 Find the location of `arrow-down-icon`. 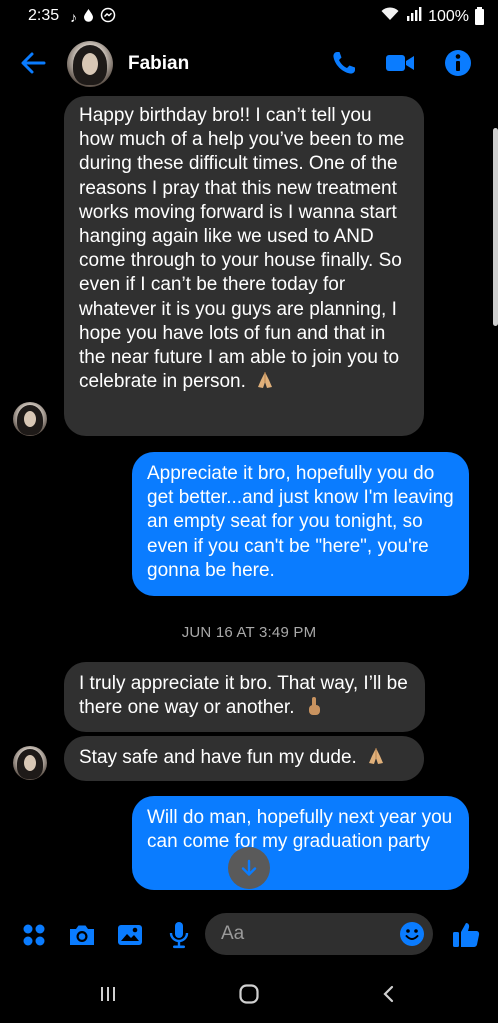

arrow-down-icon is located at coordinates (249, 867).